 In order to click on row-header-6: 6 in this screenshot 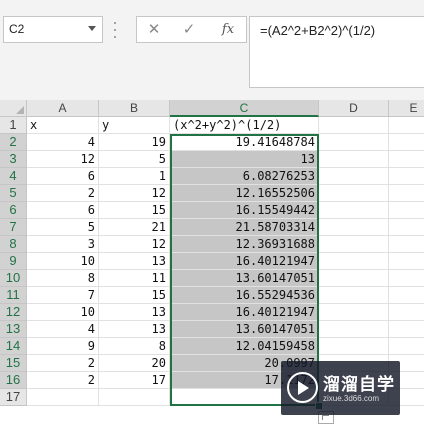, I will do `click(13, 210)`.